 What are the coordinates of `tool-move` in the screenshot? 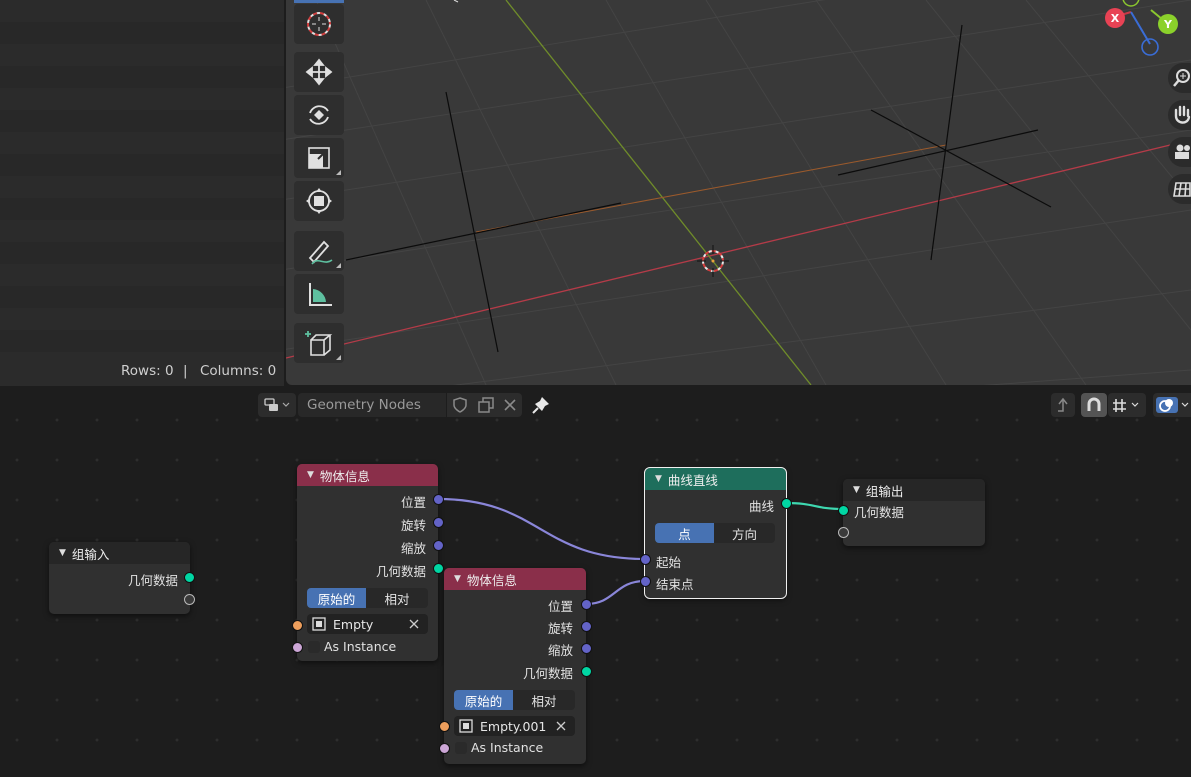 It's located at (319, 72).